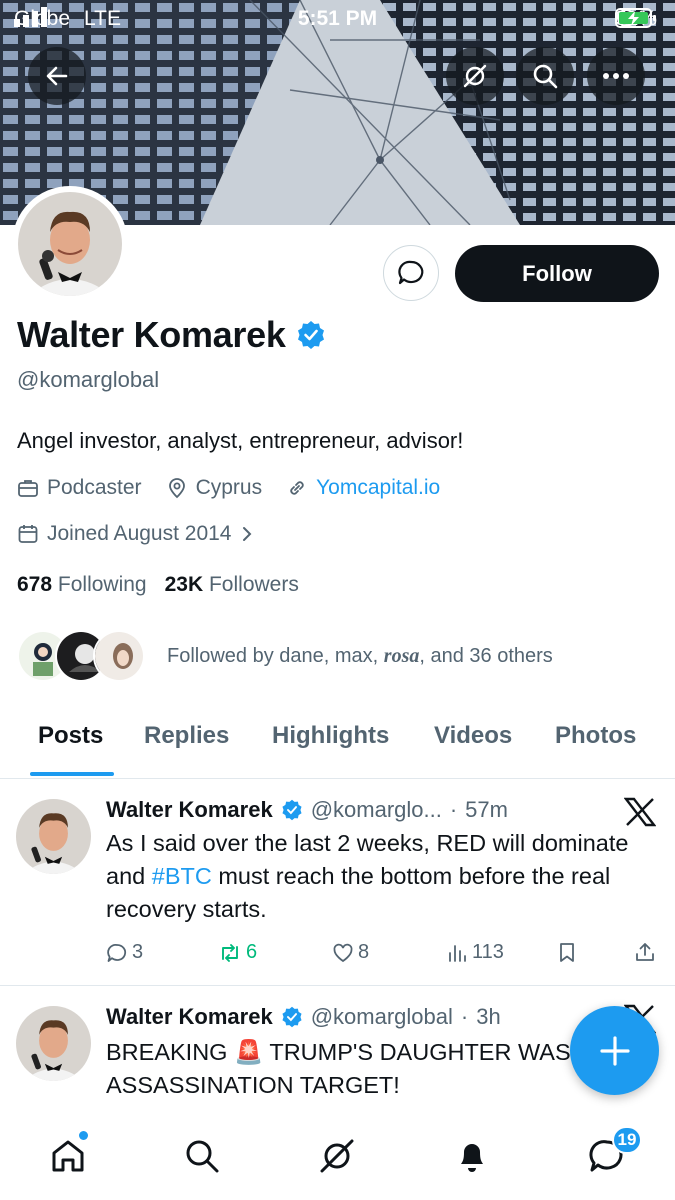 This screenshot has height=1200, width=675. Describe the element at coordinates (117, 952) in the screenshot. I see `reply-icon` at that location.